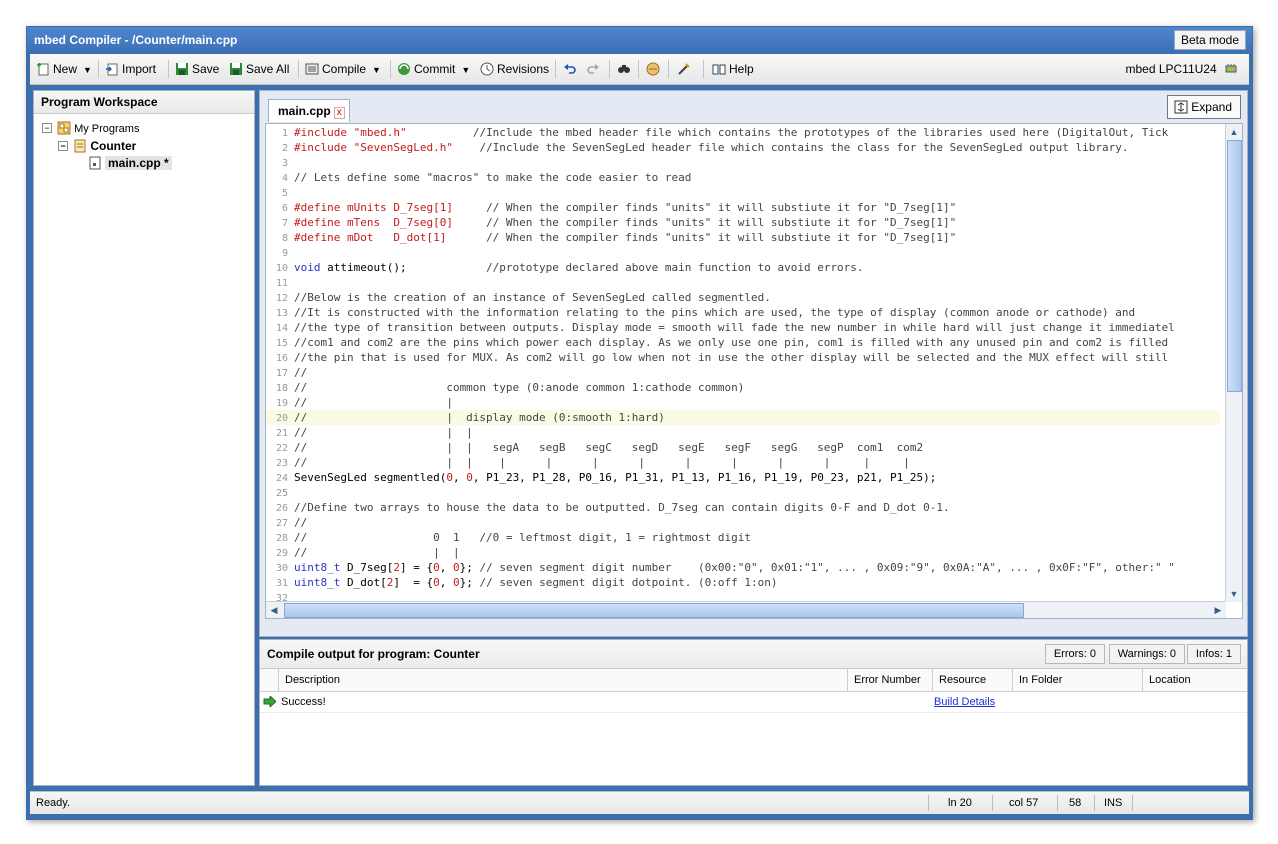 This screenshot has height=844, width=1278. What do you see at coordinates (1076, 680) in the screenshot?
I see `column-in-folder: In Folder` at bounding box center [1076, 680].